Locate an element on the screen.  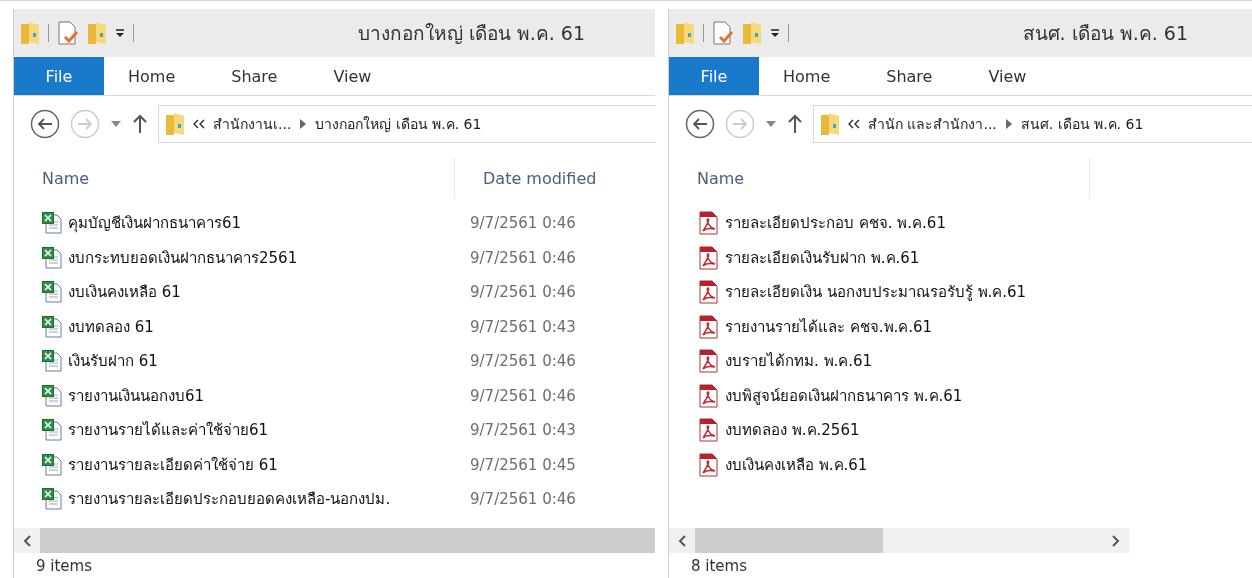
file-name: รายงานรายได้และค่าใช้จ่าย61 is located at coordinates (168, 430).